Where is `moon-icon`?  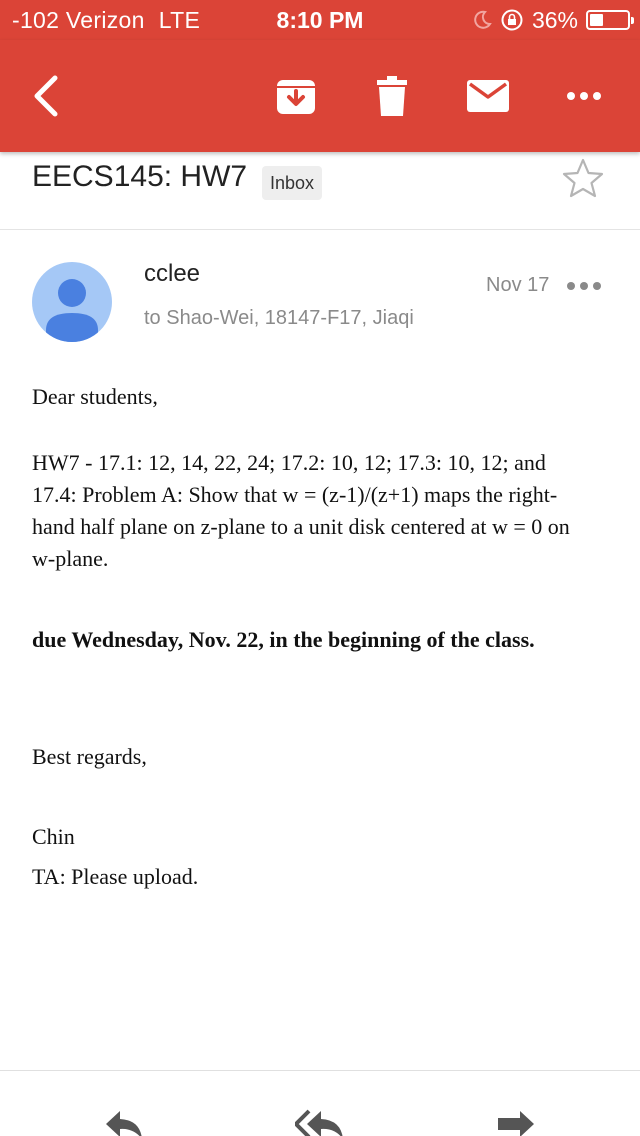 moon-icon is located at coordinates (483, 19).